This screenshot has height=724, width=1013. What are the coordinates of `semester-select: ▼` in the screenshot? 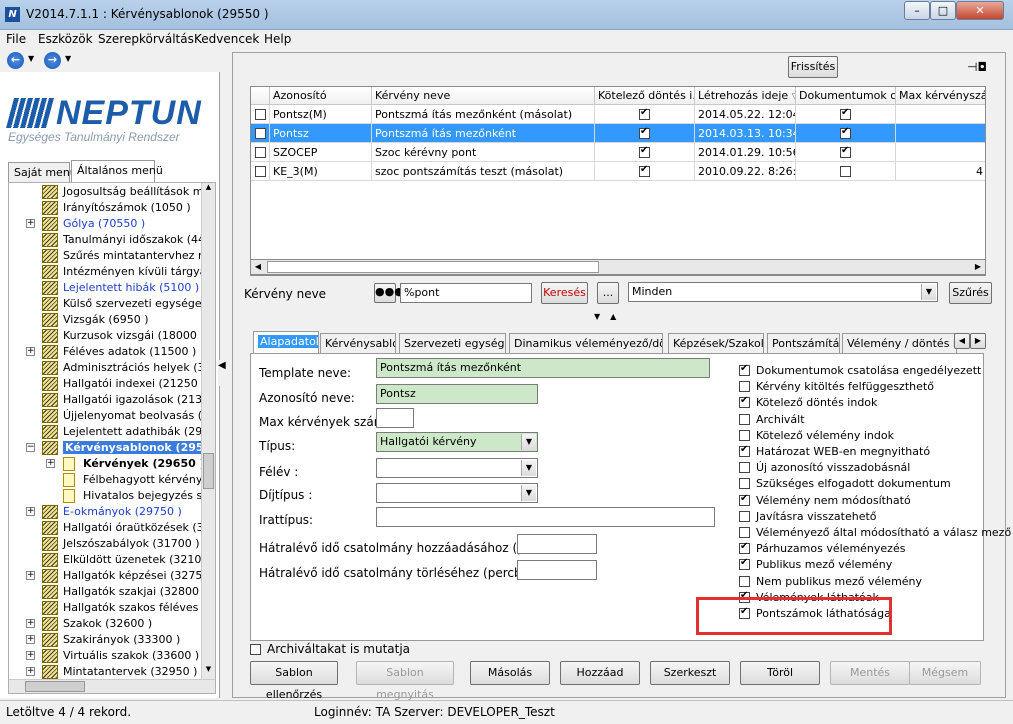 It's located at (457, 468).